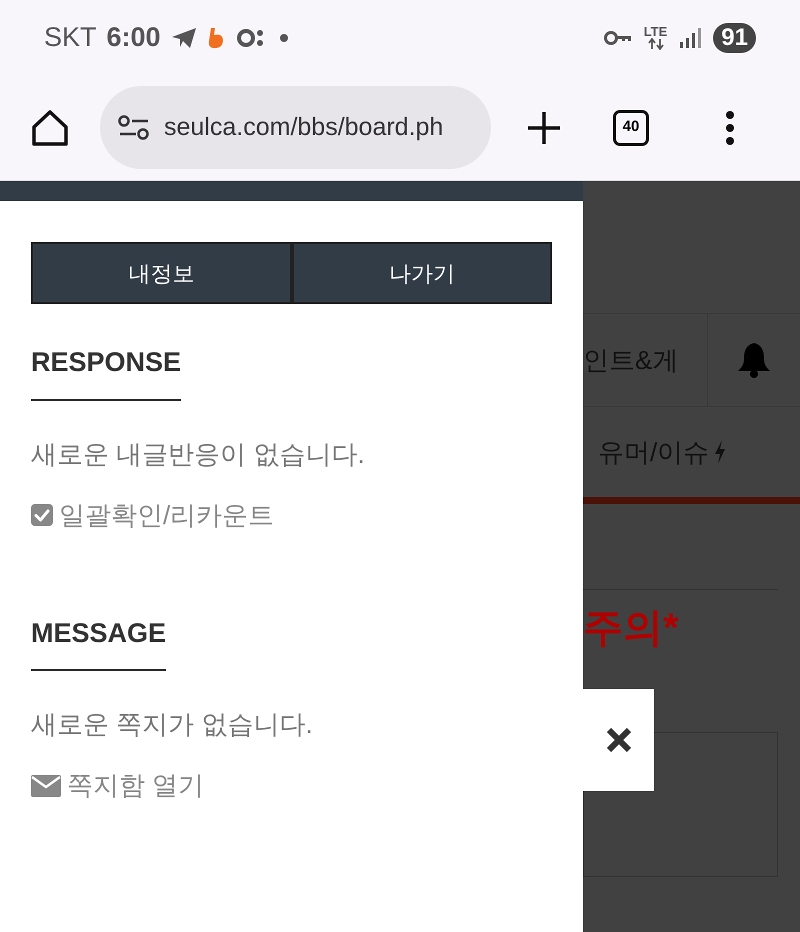 Image resolution: width=800 pixels, height=932 pixels. What do you see at coordinates (198, 454) in the screenshot?
I see `section-message: 새로운 내글반응이 없습니다.` at bounding box center [198, 454].